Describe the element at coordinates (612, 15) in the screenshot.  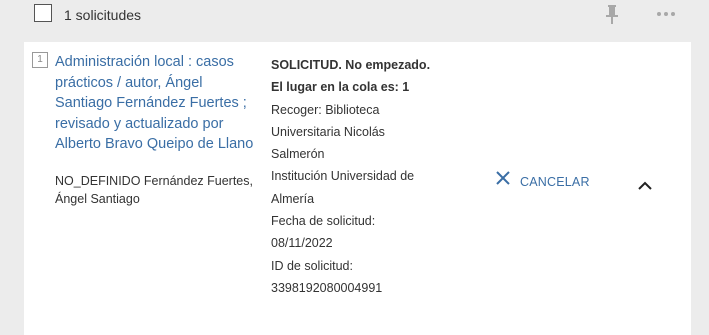
I see `pin-icon` at that location.